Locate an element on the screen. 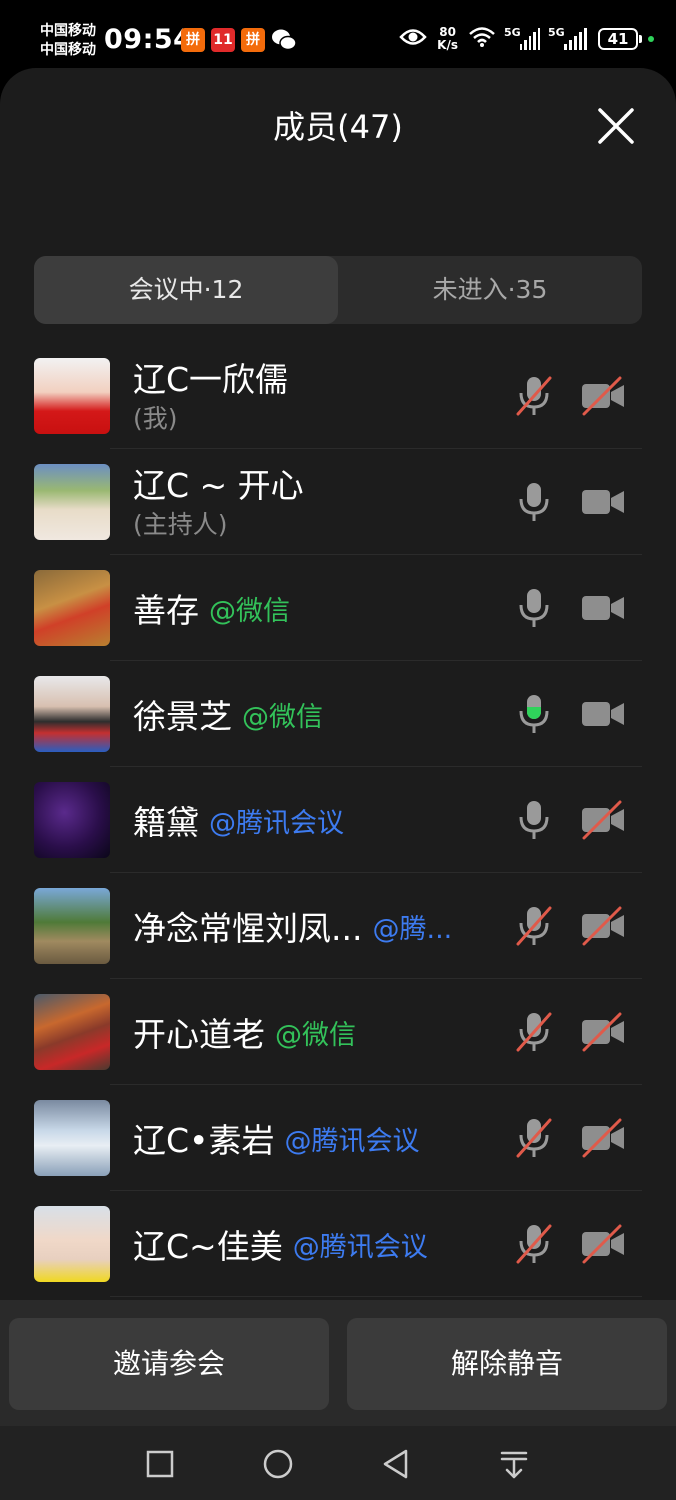  member-role: (主持人) is located at coordinates (180, 524).